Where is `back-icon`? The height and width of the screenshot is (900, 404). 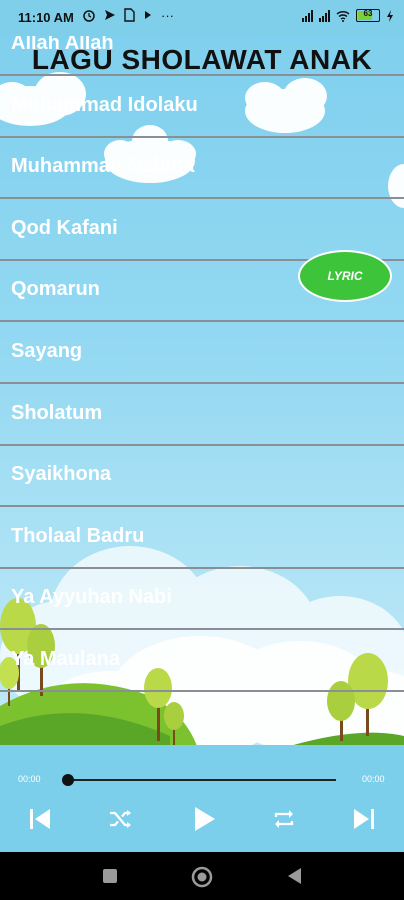 back-icon is located at coordinates (294, 876).